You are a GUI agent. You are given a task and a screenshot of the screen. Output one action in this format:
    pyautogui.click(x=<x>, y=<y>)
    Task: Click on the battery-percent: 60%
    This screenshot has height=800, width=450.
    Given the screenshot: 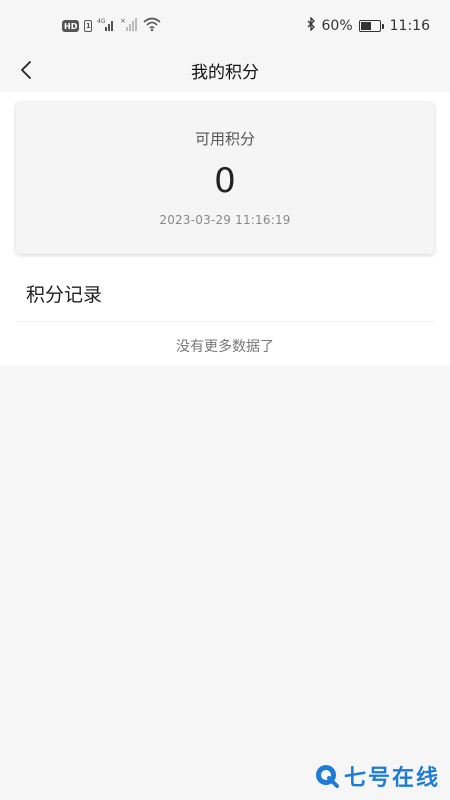 What is the action you would take?
    pyautogui.click(x=337, y=26)
    